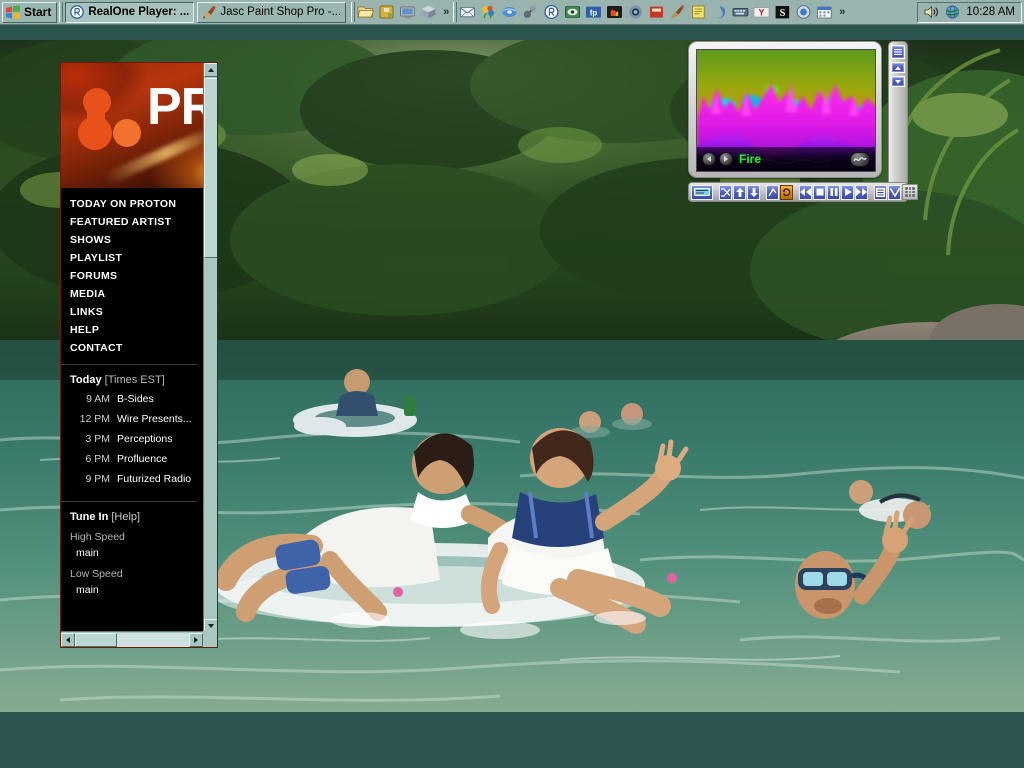 The width and height of the screenshot is (1024, 768). I want to click on schedule-show: Perceptions, so click(144, 439).